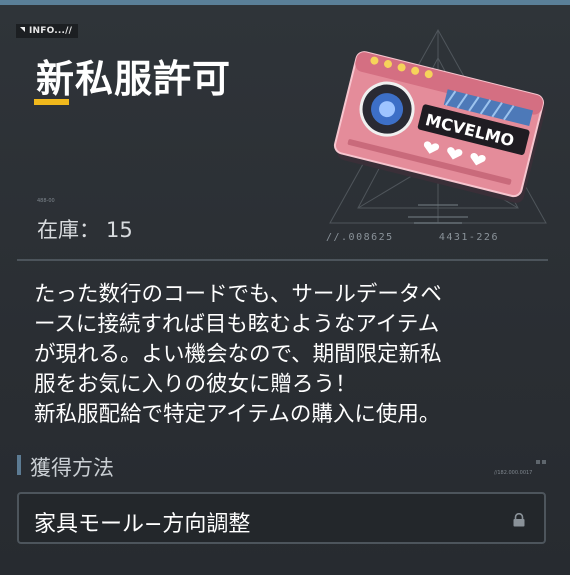 Image resolution: width=570 pixels, height=575 pixels. Describe the element at coordinates (360, 237) in the screenshot. I see `code-left: //.008625` at that location.